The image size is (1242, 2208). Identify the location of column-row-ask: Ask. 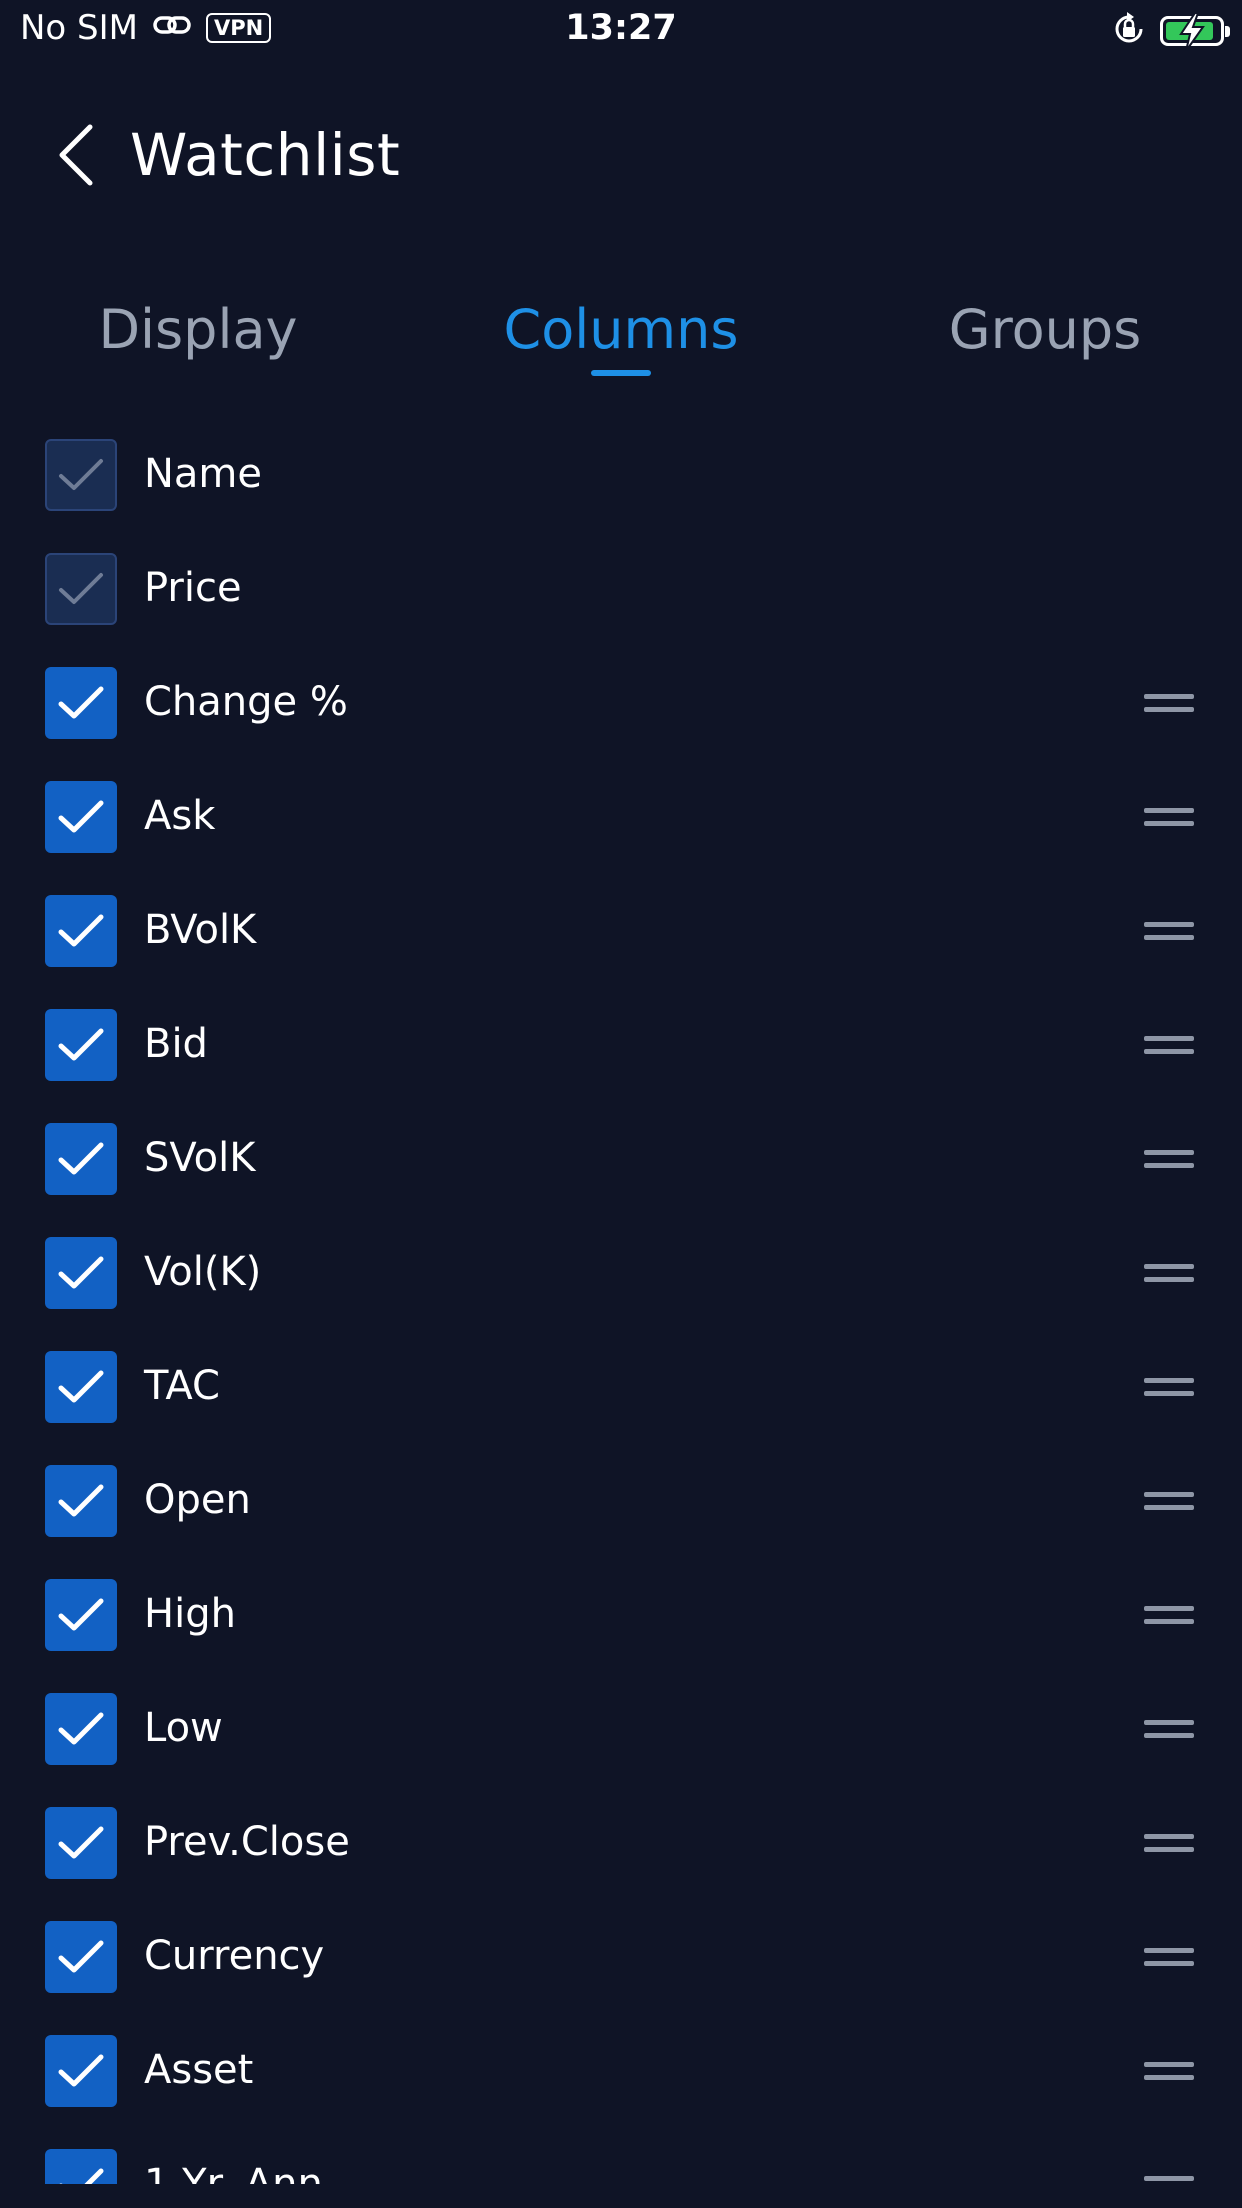
(621, 813).